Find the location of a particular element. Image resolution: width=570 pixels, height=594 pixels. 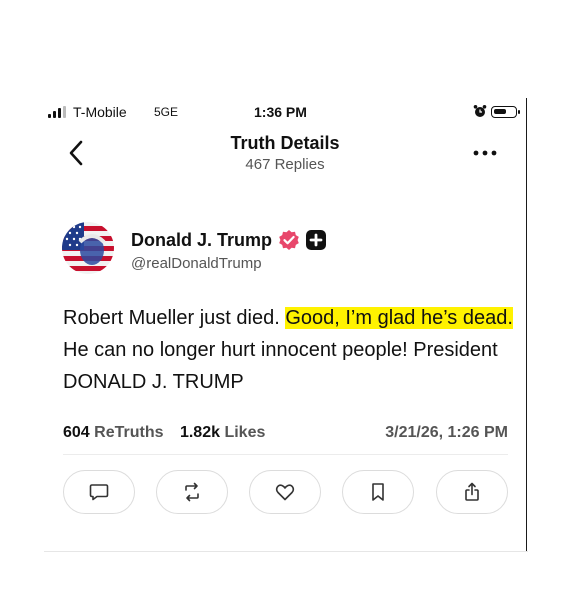

author-row: Donald J. Trump is located at coordinates (229, 240).